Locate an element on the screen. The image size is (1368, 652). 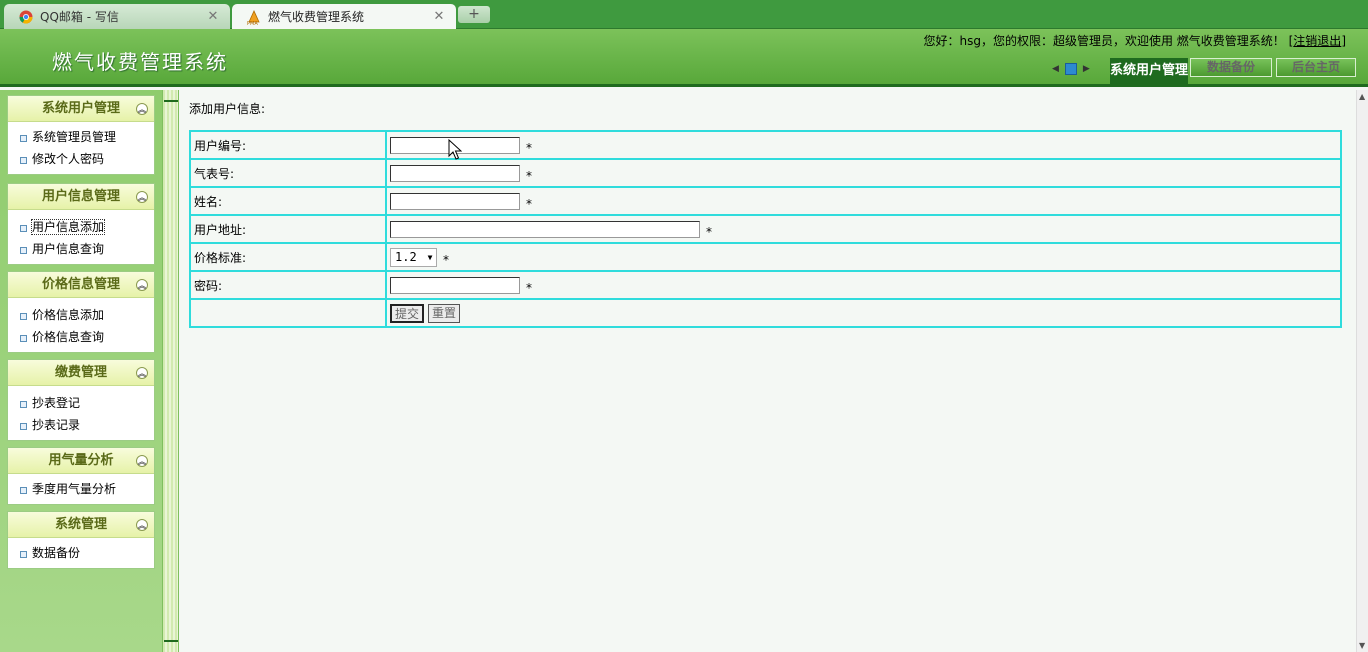
sidebar-item-price-add: 价格信息添加 is located at coordinates (81, 315).